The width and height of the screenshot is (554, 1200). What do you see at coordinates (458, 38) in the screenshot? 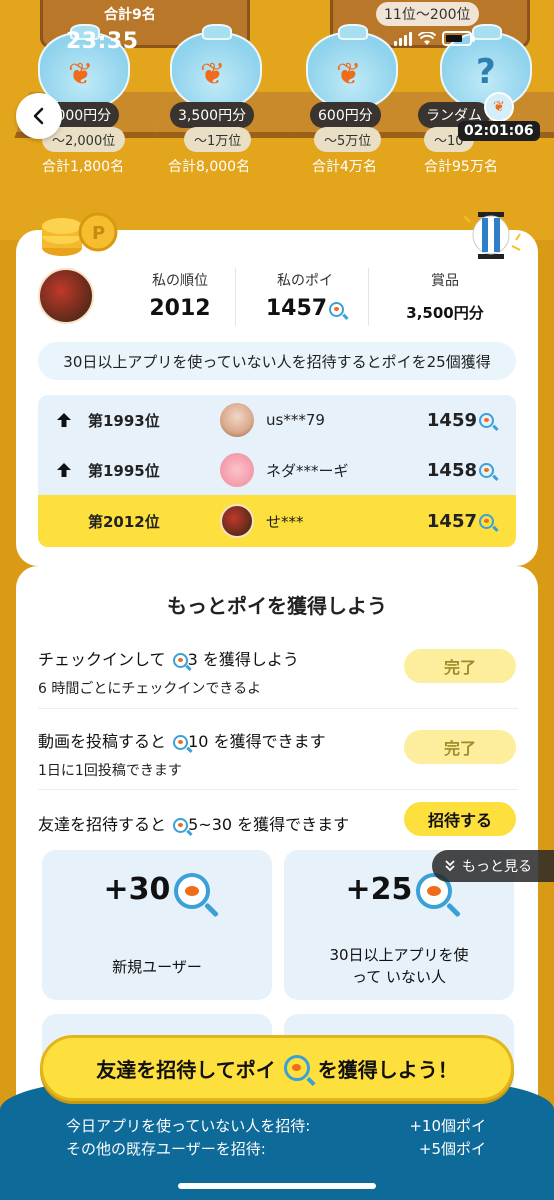
I see `battery-icon` at bounding box center [458, 38].